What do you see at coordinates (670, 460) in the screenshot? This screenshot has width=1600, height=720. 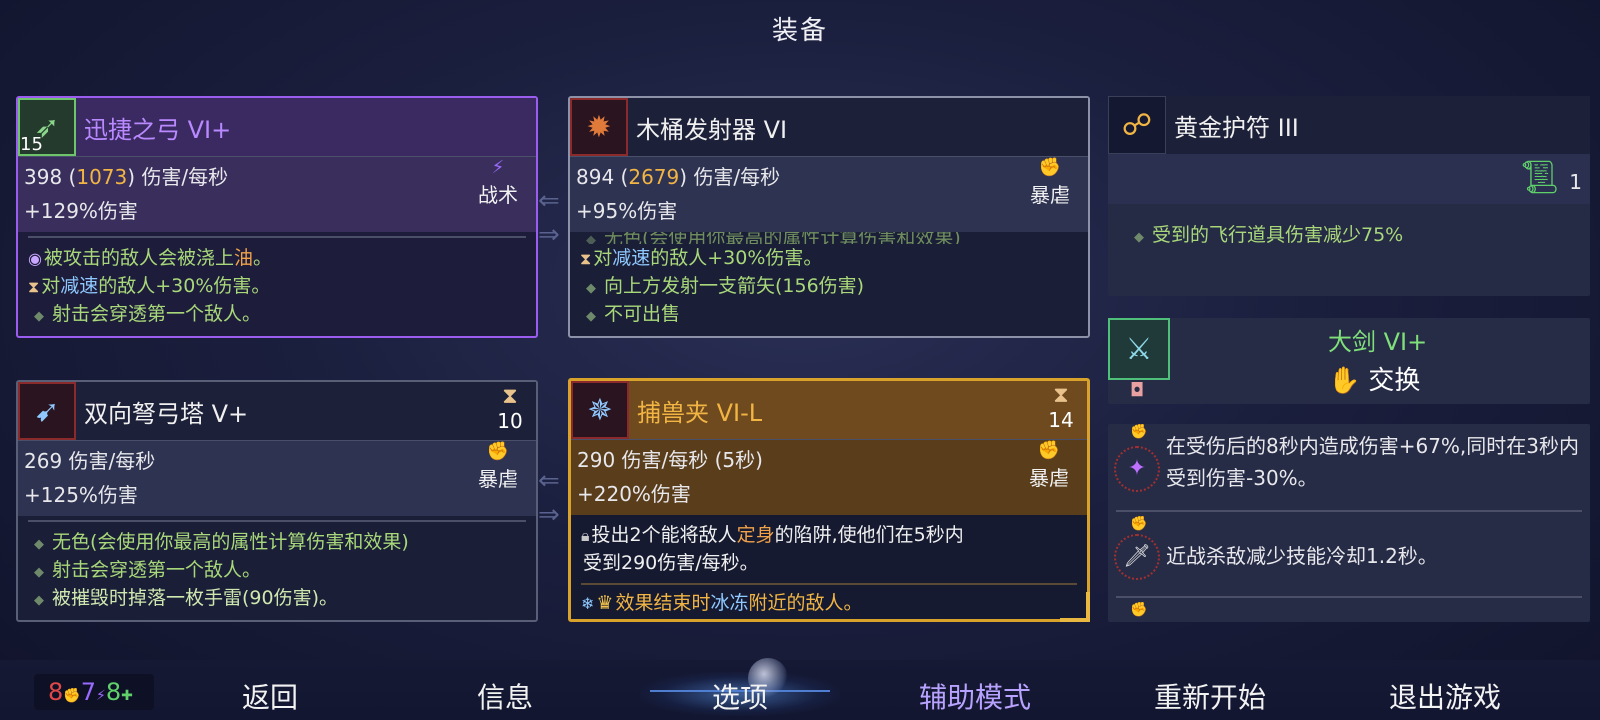 I see `dps-line: 290 伤害/每秒 (5秒)` at bounding box center [670, 460].